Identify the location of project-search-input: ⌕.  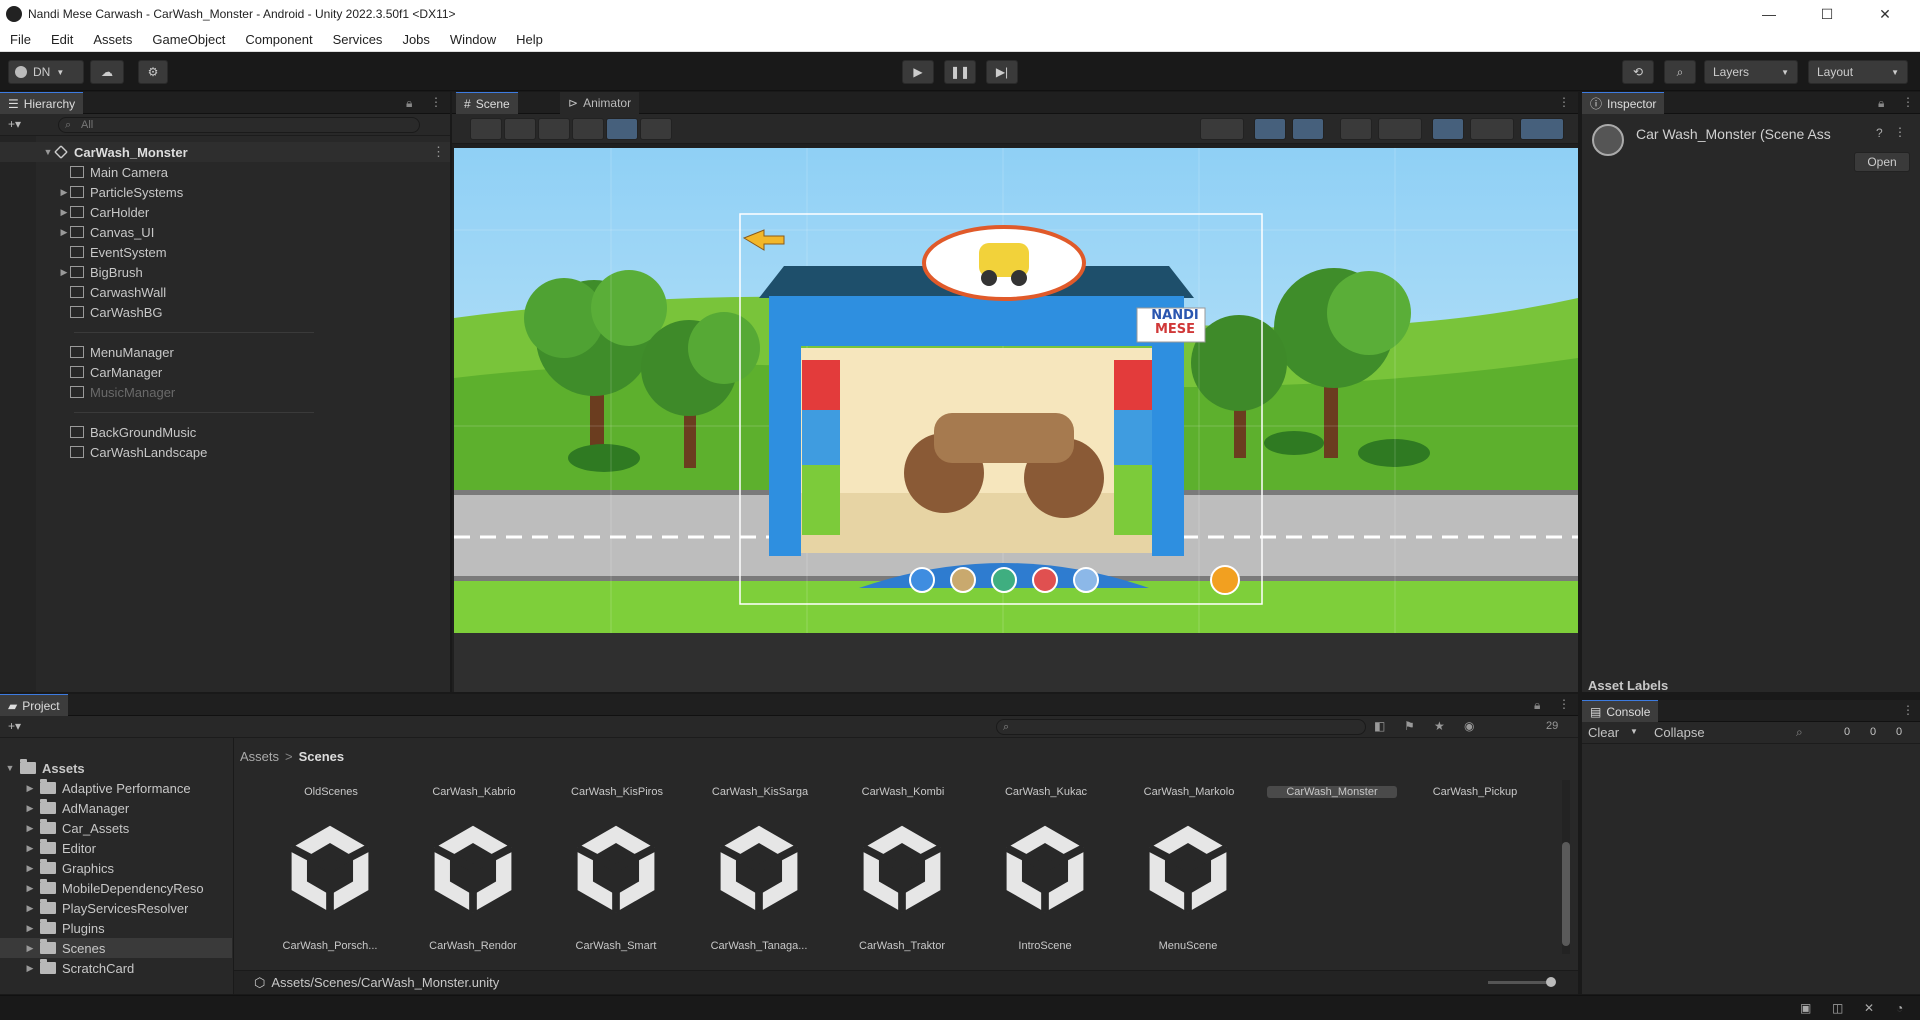
(1181, 727).